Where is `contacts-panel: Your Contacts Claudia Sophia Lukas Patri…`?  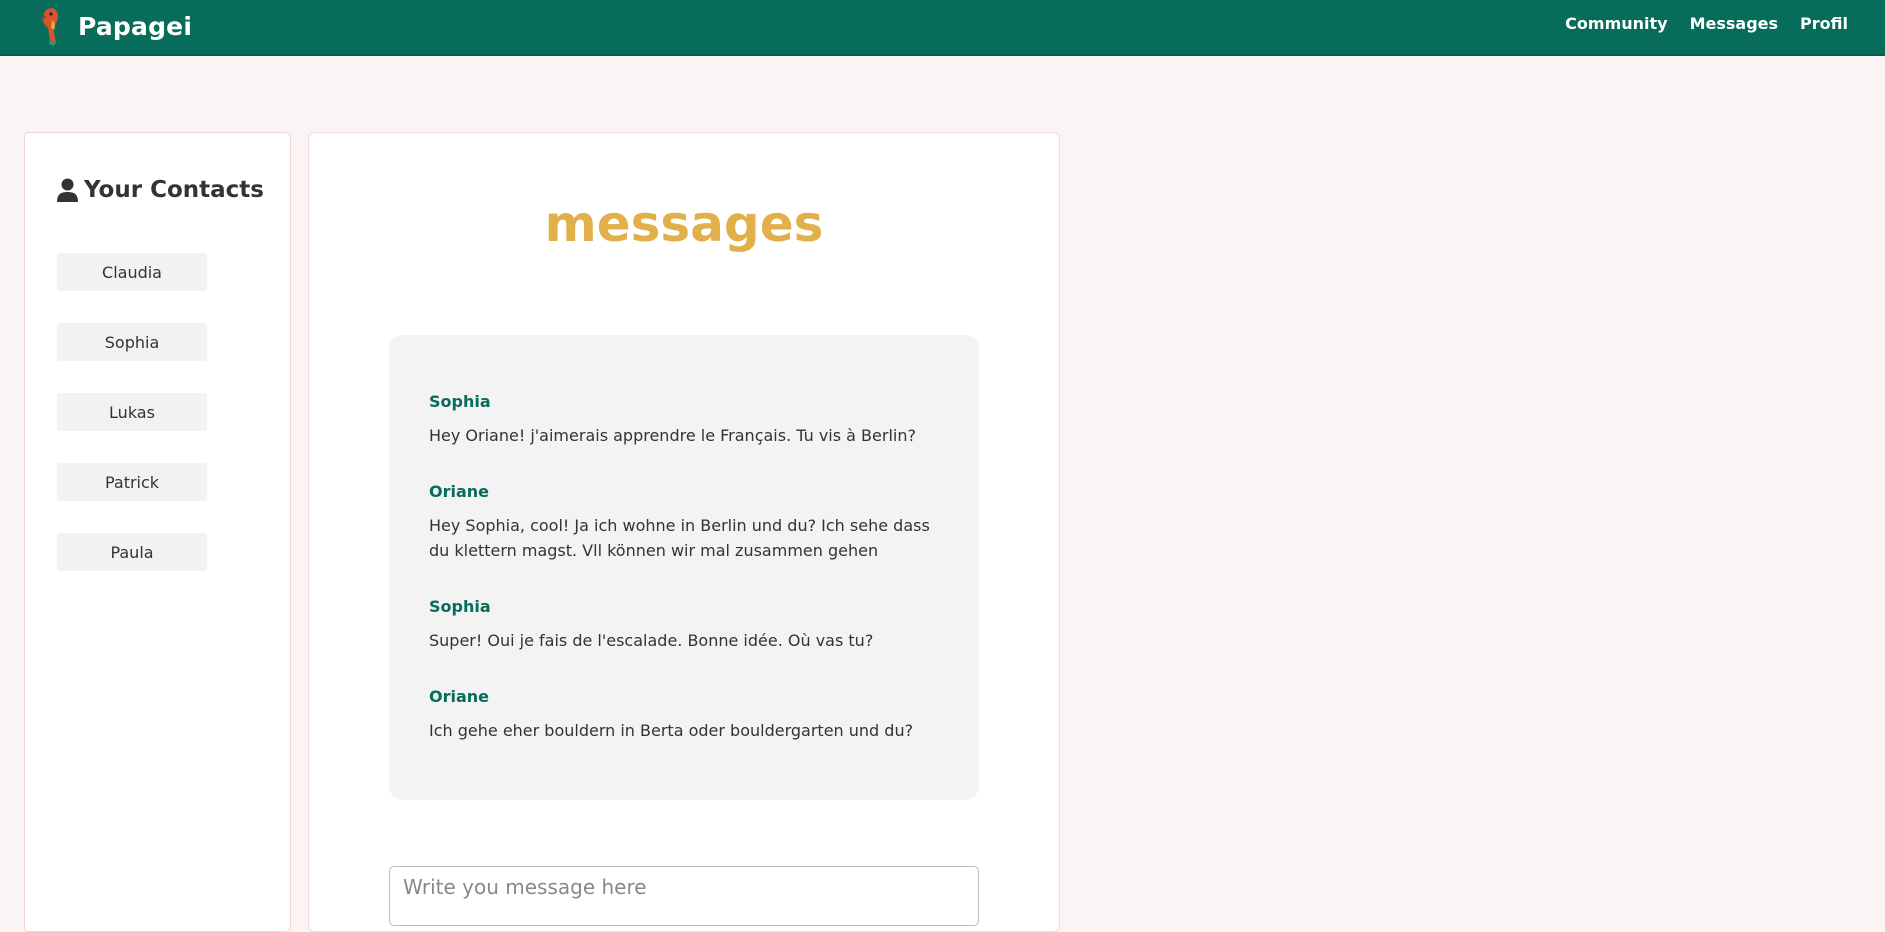
contacts-panel: Your Contacts Claudia Sophia Lukas Patri… is located at coordinates (157, 532).